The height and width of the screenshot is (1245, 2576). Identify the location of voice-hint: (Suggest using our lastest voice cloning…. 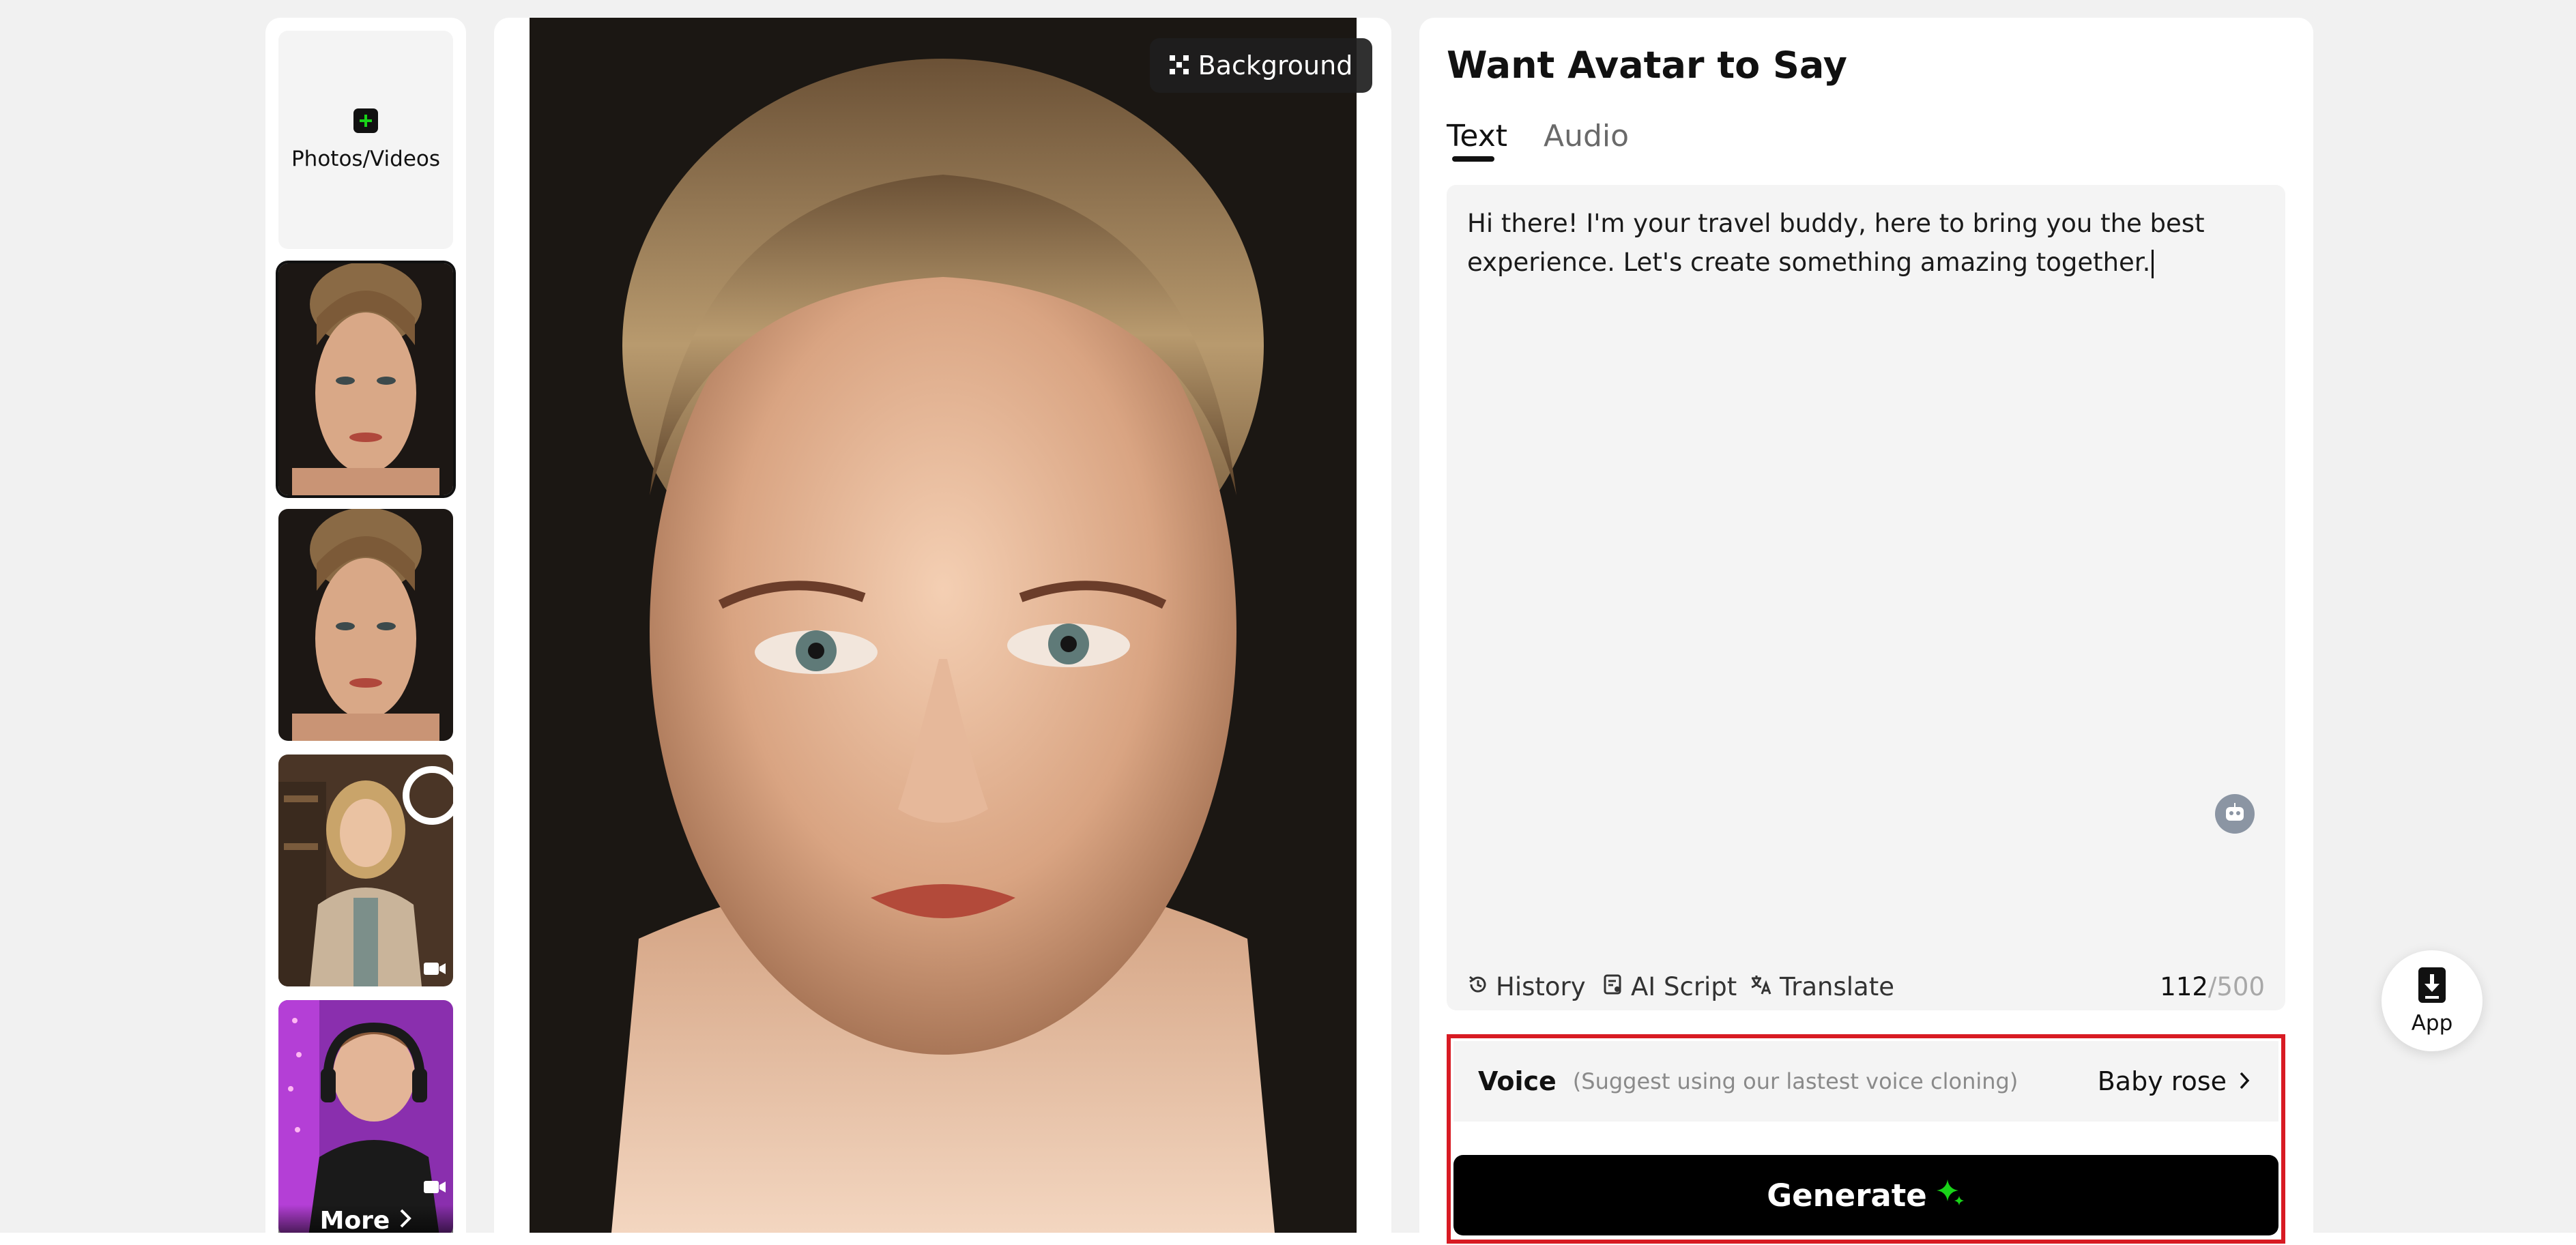
(1795, 1081).